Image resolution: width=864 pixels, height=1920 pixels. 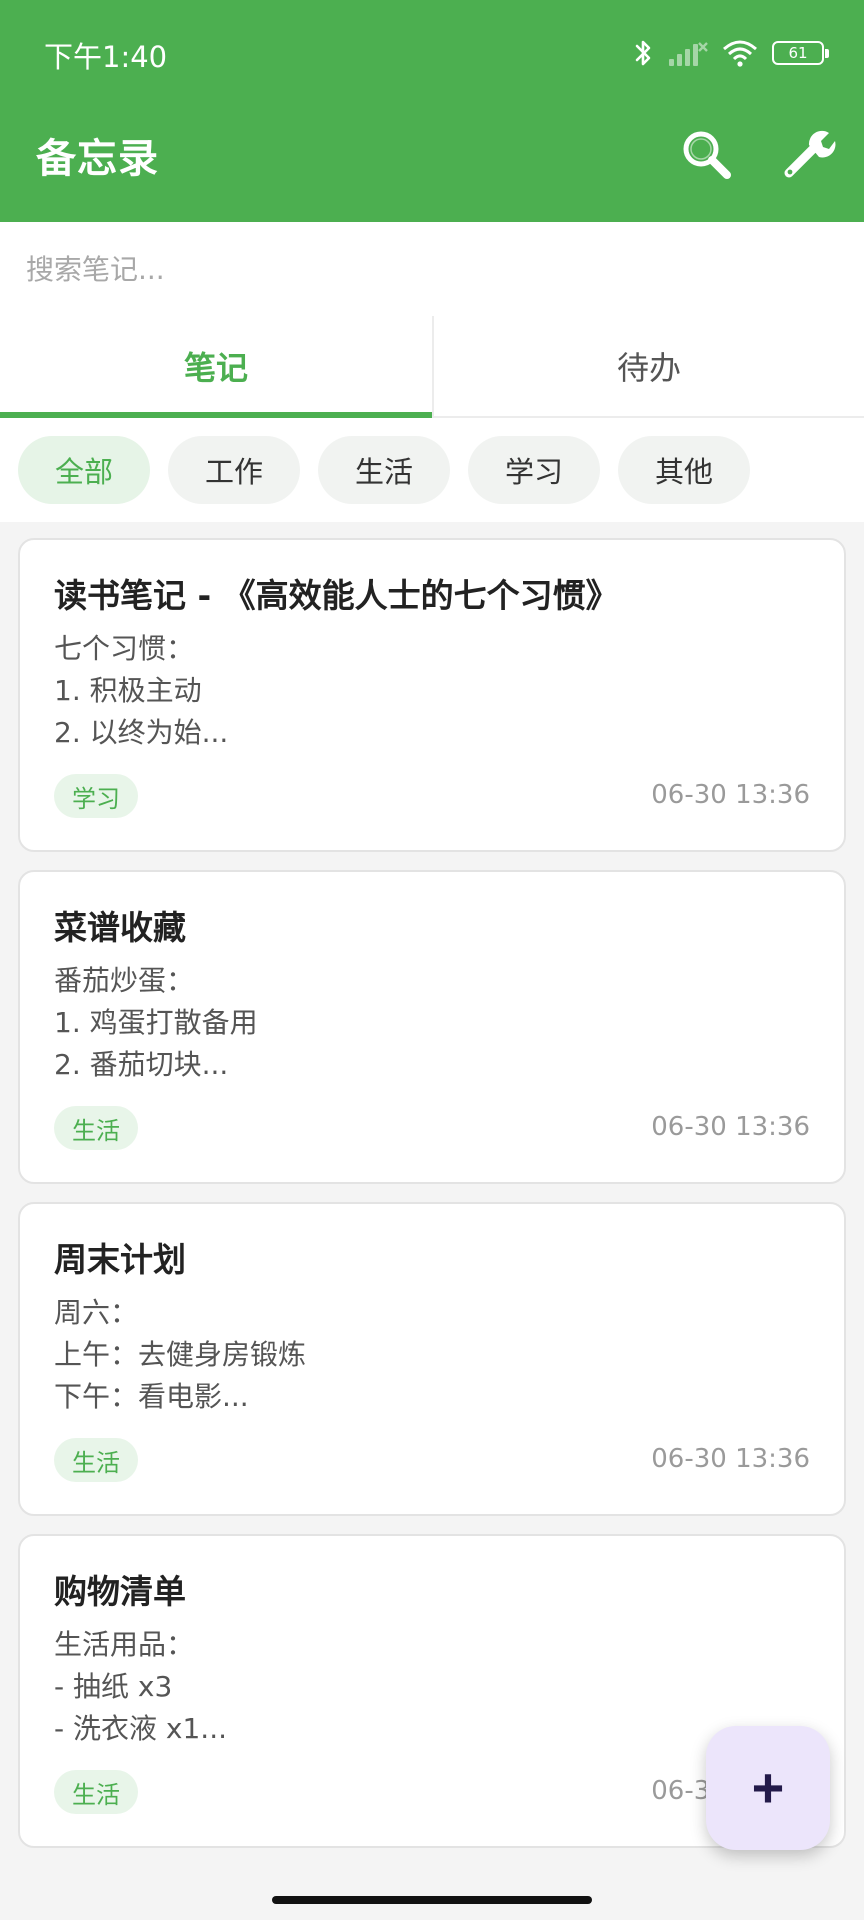 I want to click on category-chip-all: 全部, so click(x=84, y=470).